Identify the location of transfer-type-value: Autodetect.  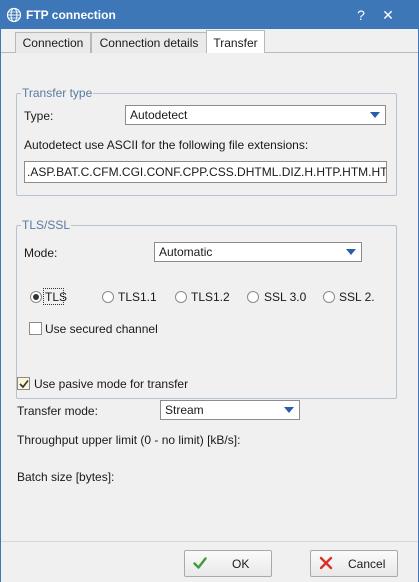
(159, 115).